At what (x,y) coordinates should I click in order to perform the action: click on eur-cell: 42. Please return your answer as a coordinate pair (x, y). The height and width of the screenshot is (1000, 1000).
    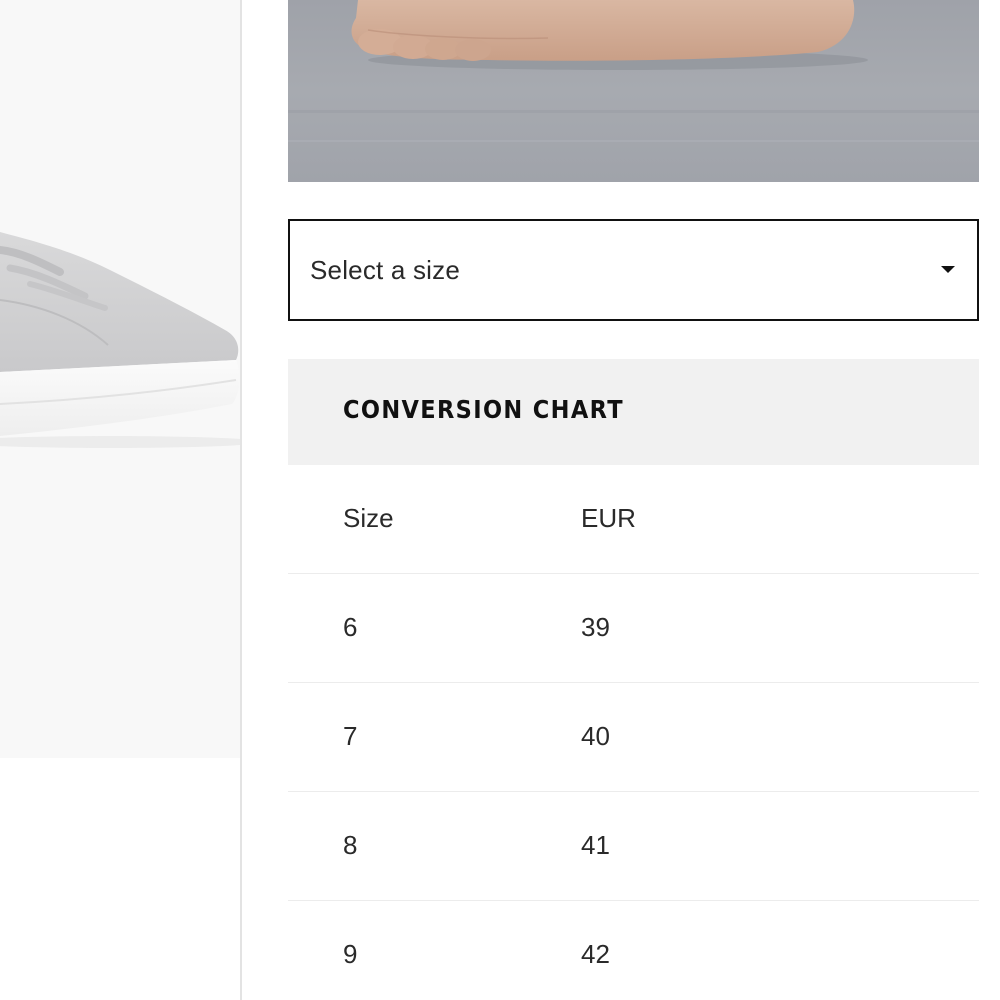
    Looking at the image, I should click on (595, 954).